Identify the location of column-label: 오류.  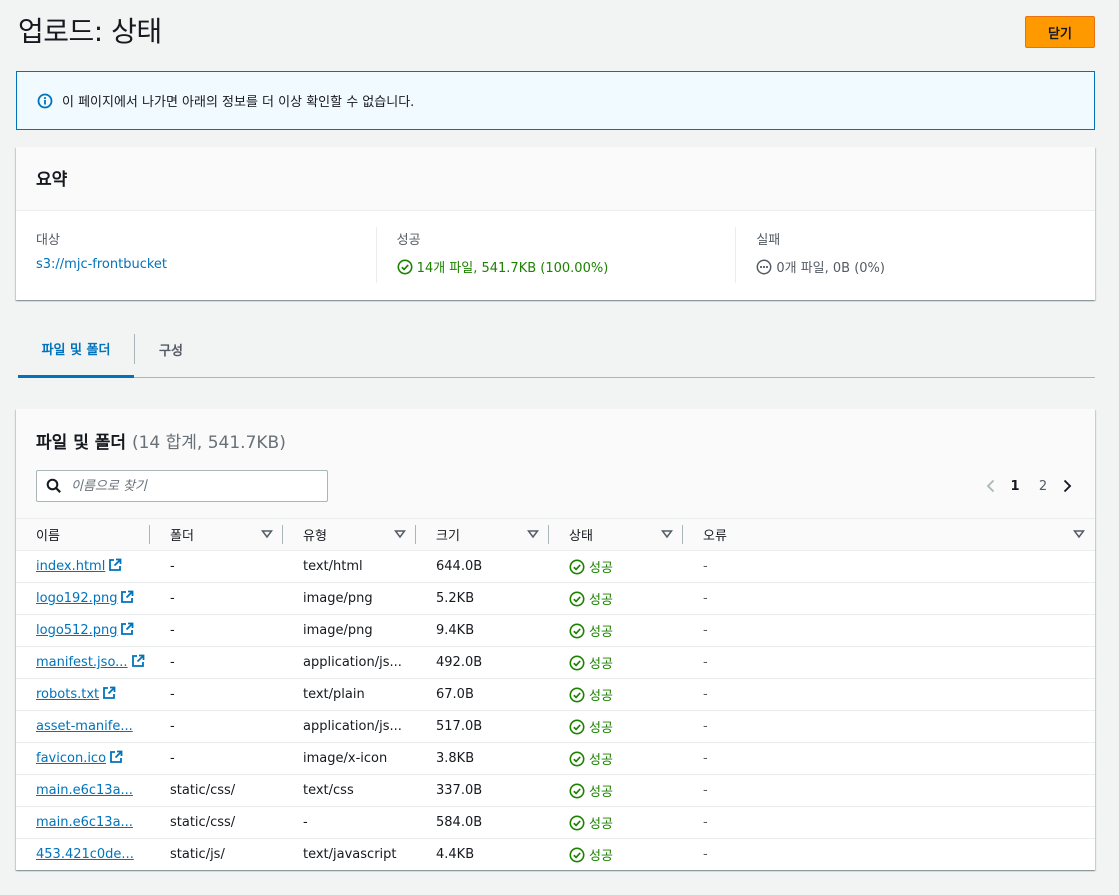
(715, 536).